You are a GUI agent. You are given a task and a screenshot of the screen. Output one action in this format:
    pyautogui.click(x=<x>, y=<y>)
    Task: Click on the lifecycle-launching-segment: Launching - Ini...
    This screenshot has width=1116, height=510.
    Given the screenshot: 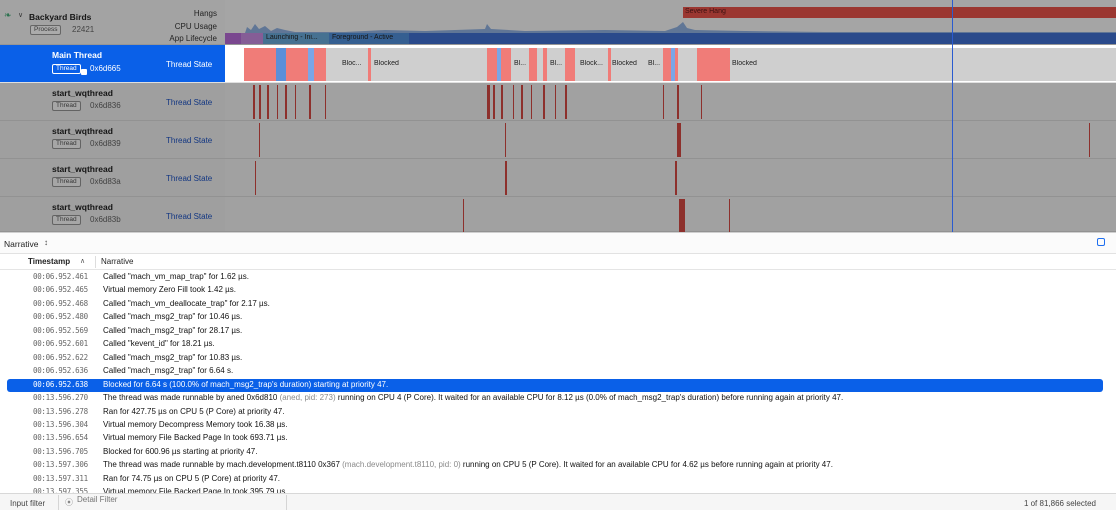 What is the action you would take?
    pyautogui.click(x=296, y=38)
    